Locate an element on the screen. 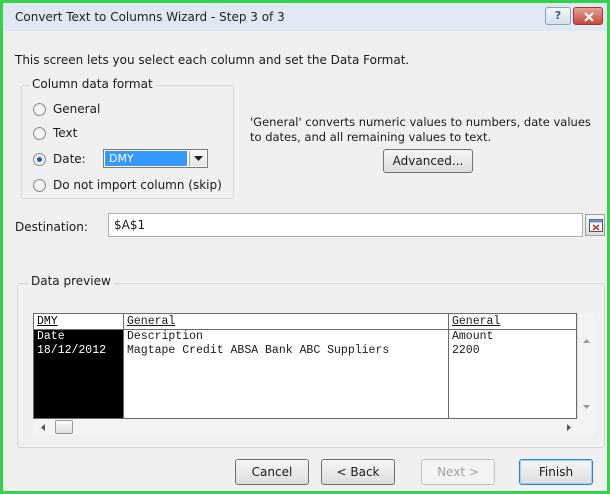 The height and width of the screenshot is (494, 610). radio-date: Date: is located at coordinates (59, 159).